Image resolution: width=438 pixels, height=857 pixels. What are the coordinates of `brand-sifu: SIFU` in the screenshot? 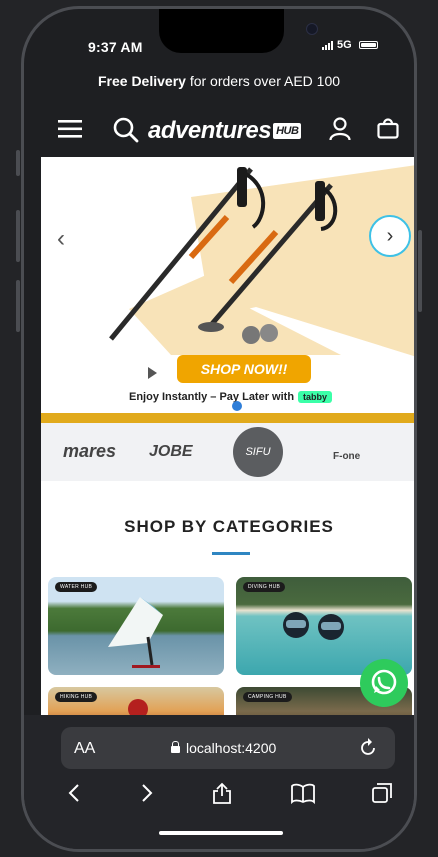 It's located at (258, 452).